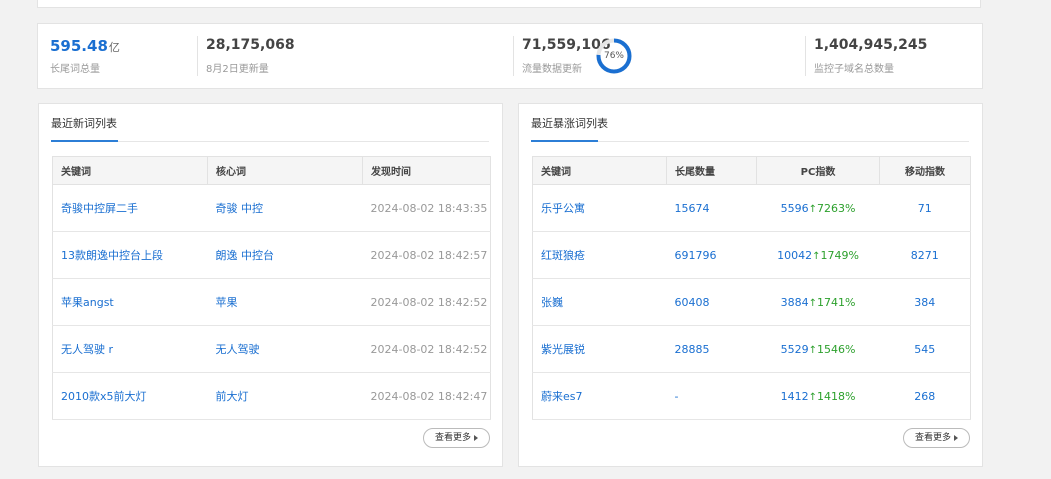 The height and width of the screenshot is (479, 1051). Describe the element at coordinates (818, 255) in the screenshot. I see `pc-index-cell: 10042↑1749%` at that location.